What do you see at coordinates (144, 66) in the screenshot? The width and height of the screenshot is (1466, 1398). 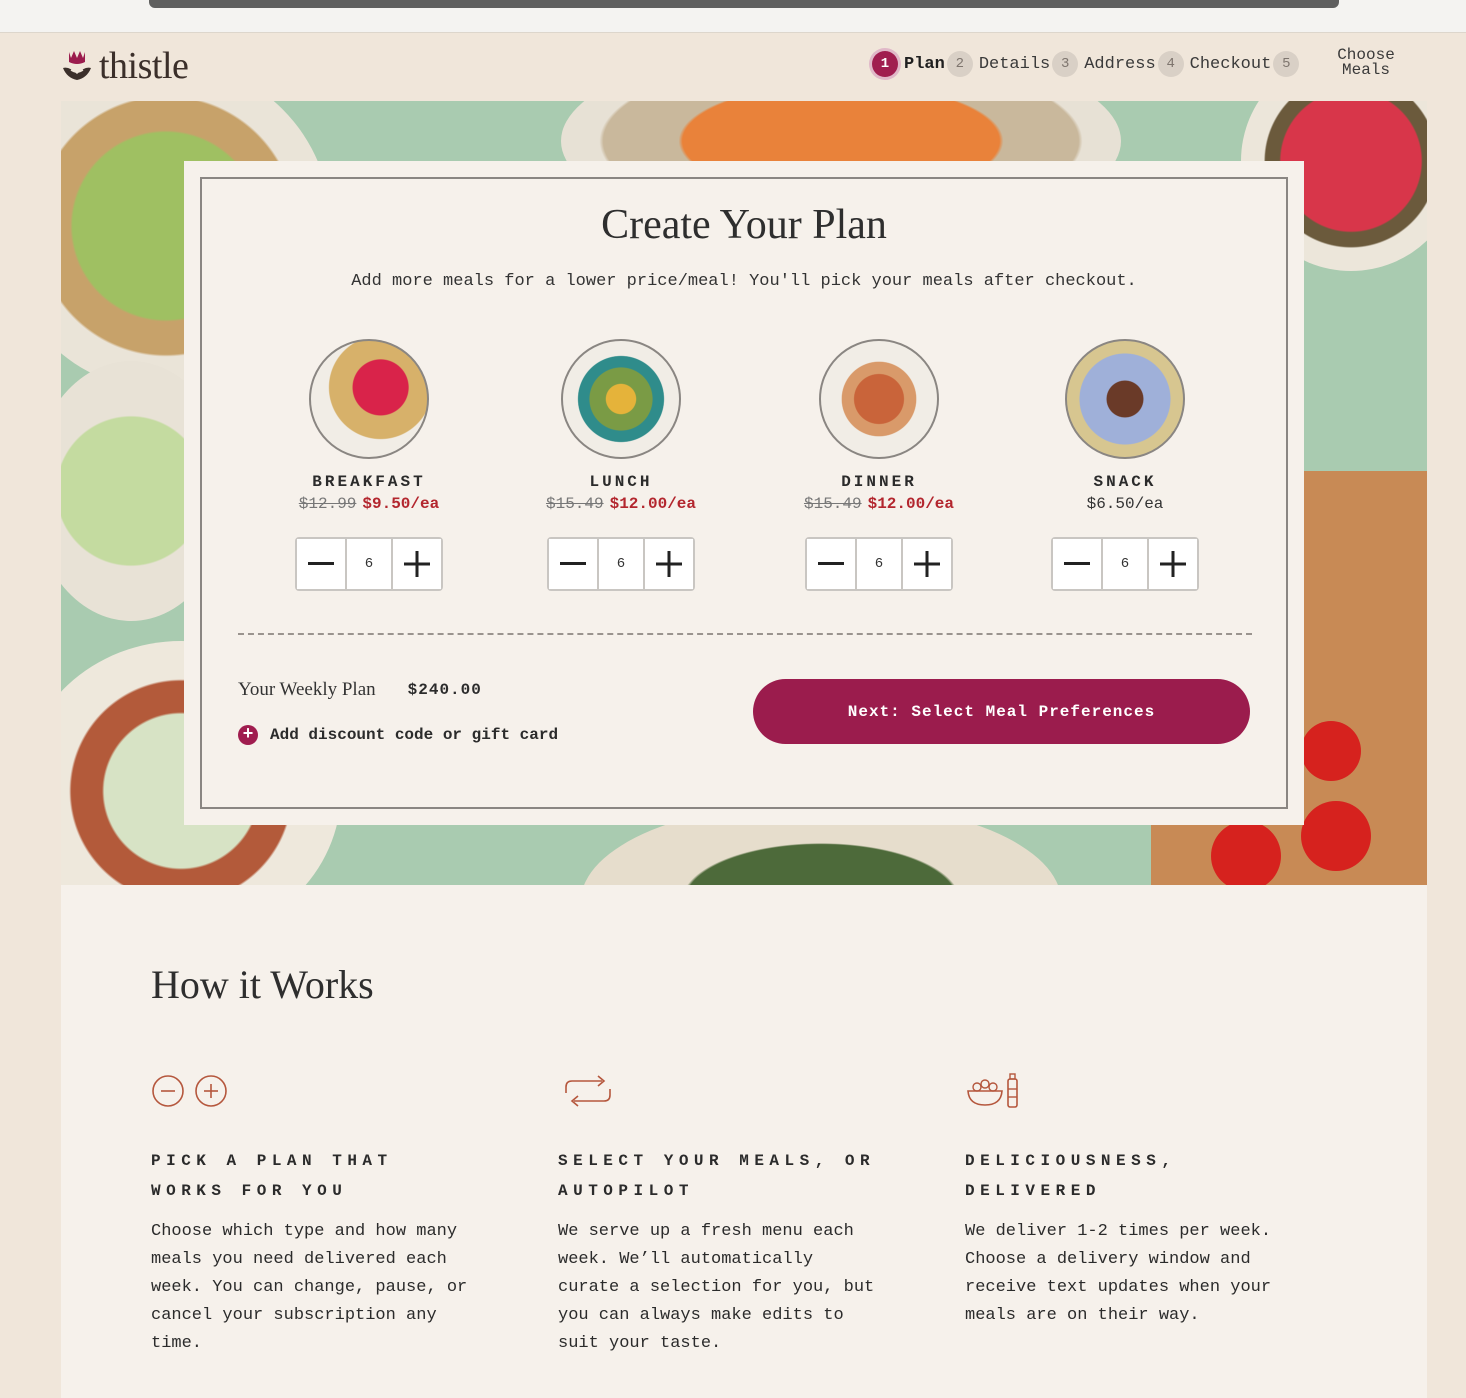 I see `logo-text: thistle` at bounding box center [144, 66].